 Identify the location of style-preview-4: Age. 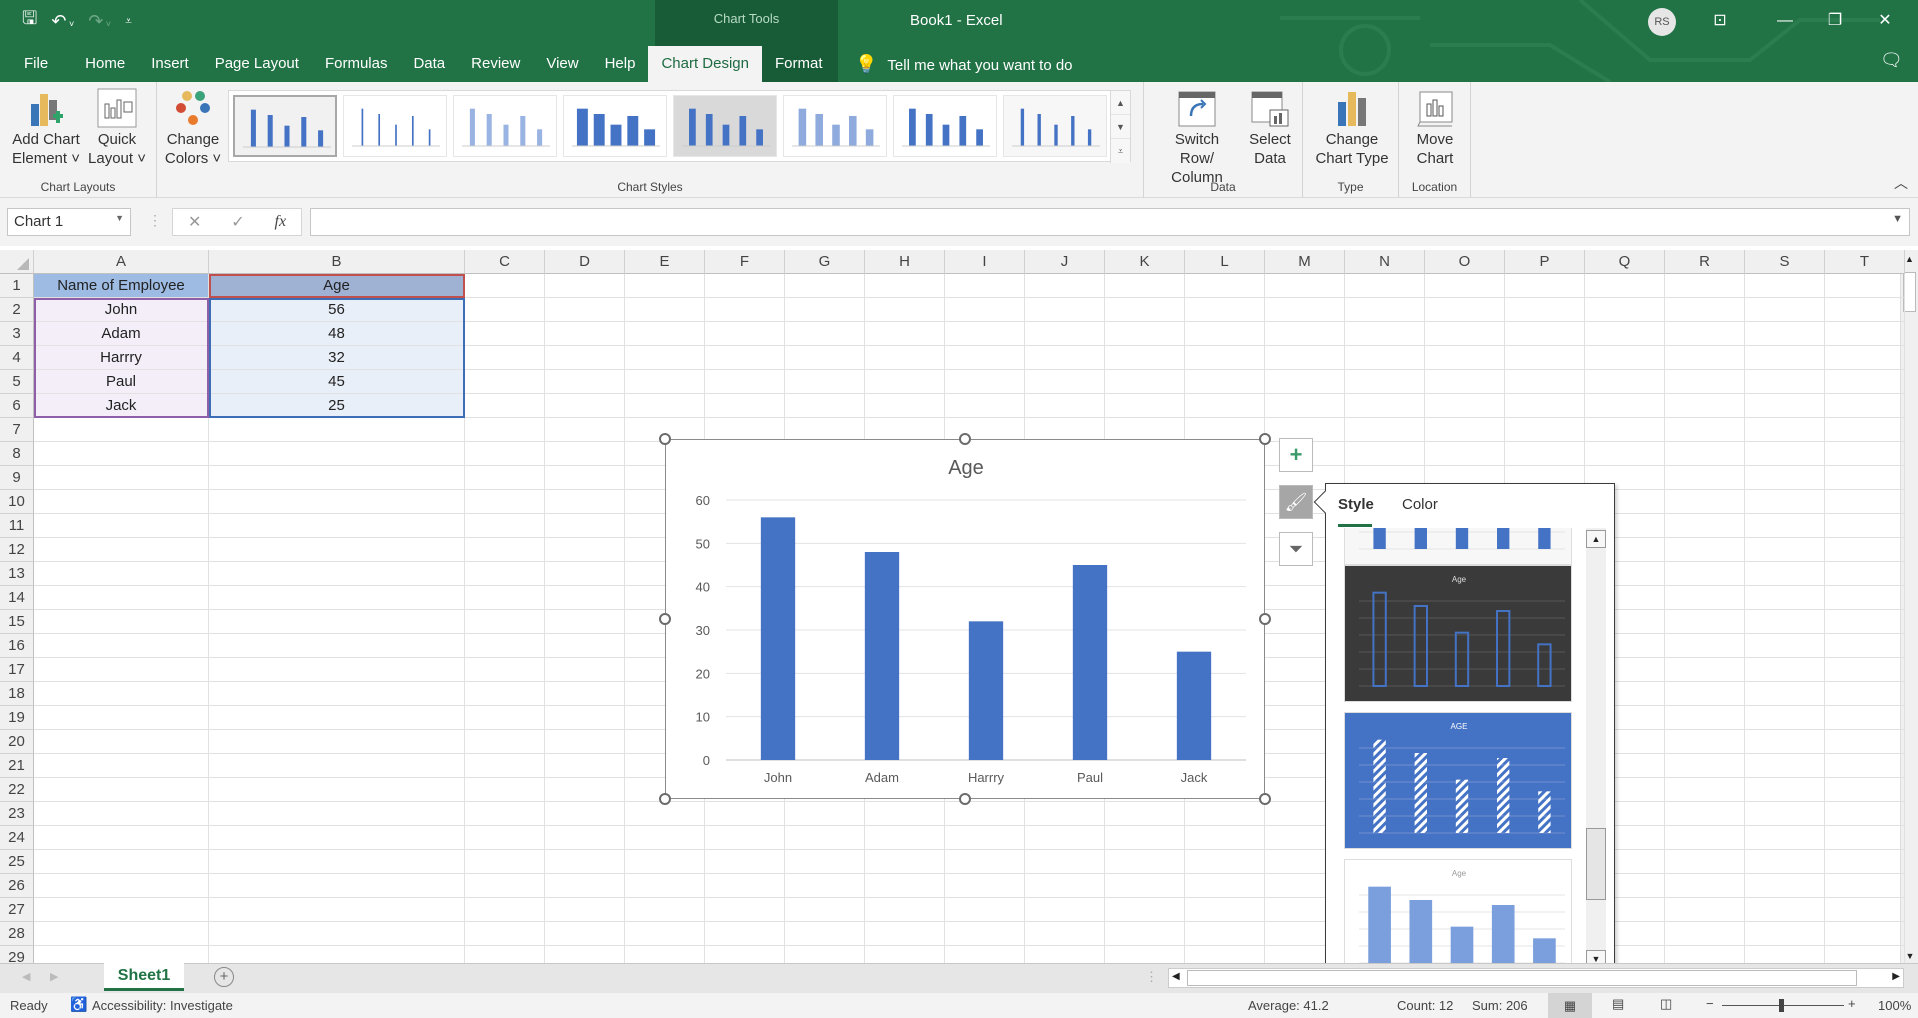
(1458, 914).